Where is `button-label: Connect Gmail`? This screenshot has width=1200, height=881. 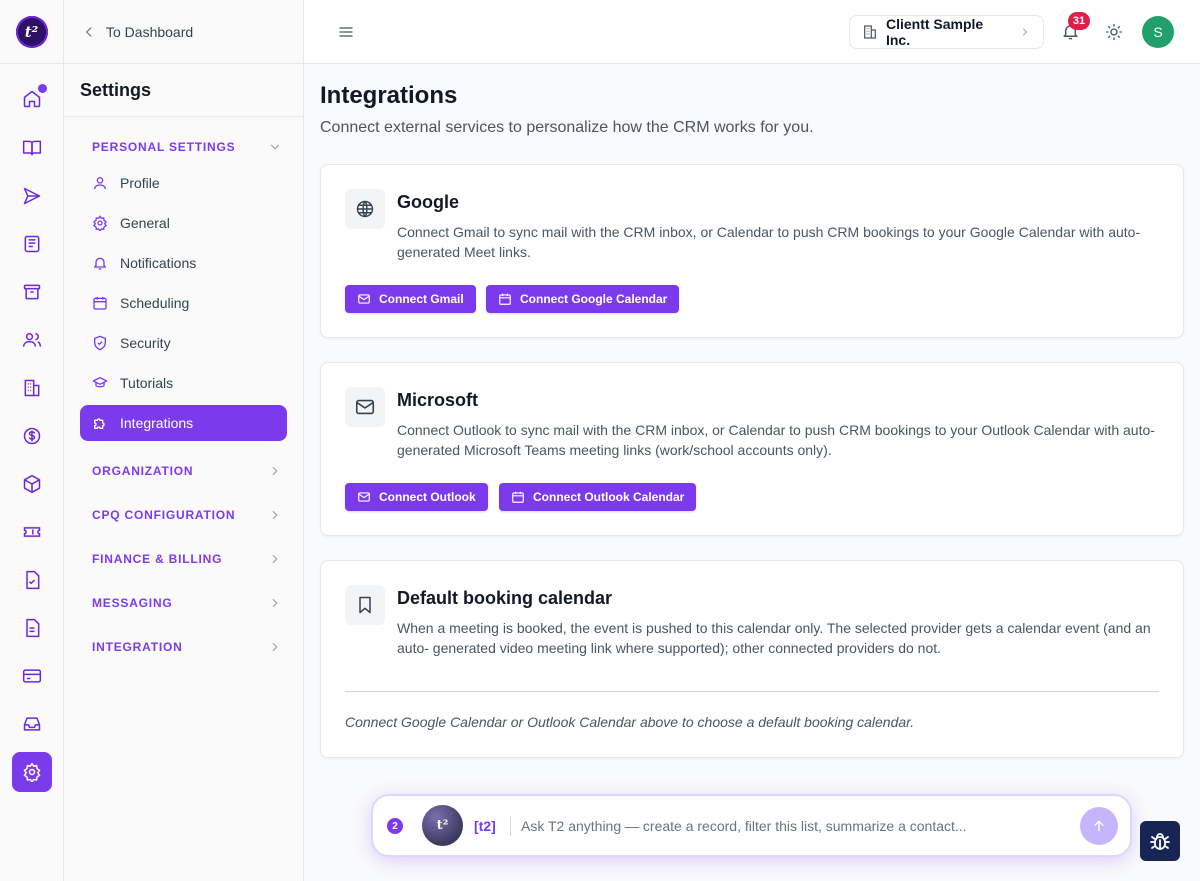 button-label: Connect Gmail is located at coordinates (421, 299).